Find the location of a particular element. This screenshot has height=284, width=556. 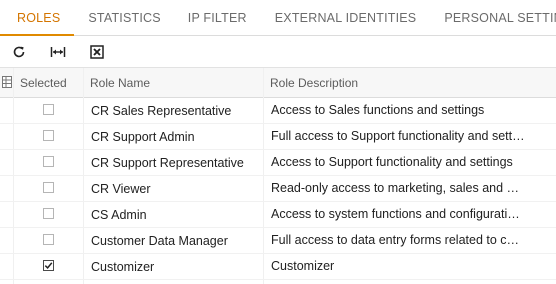

tab-statistics: STATISTICS is located at coordinates (124, 17).